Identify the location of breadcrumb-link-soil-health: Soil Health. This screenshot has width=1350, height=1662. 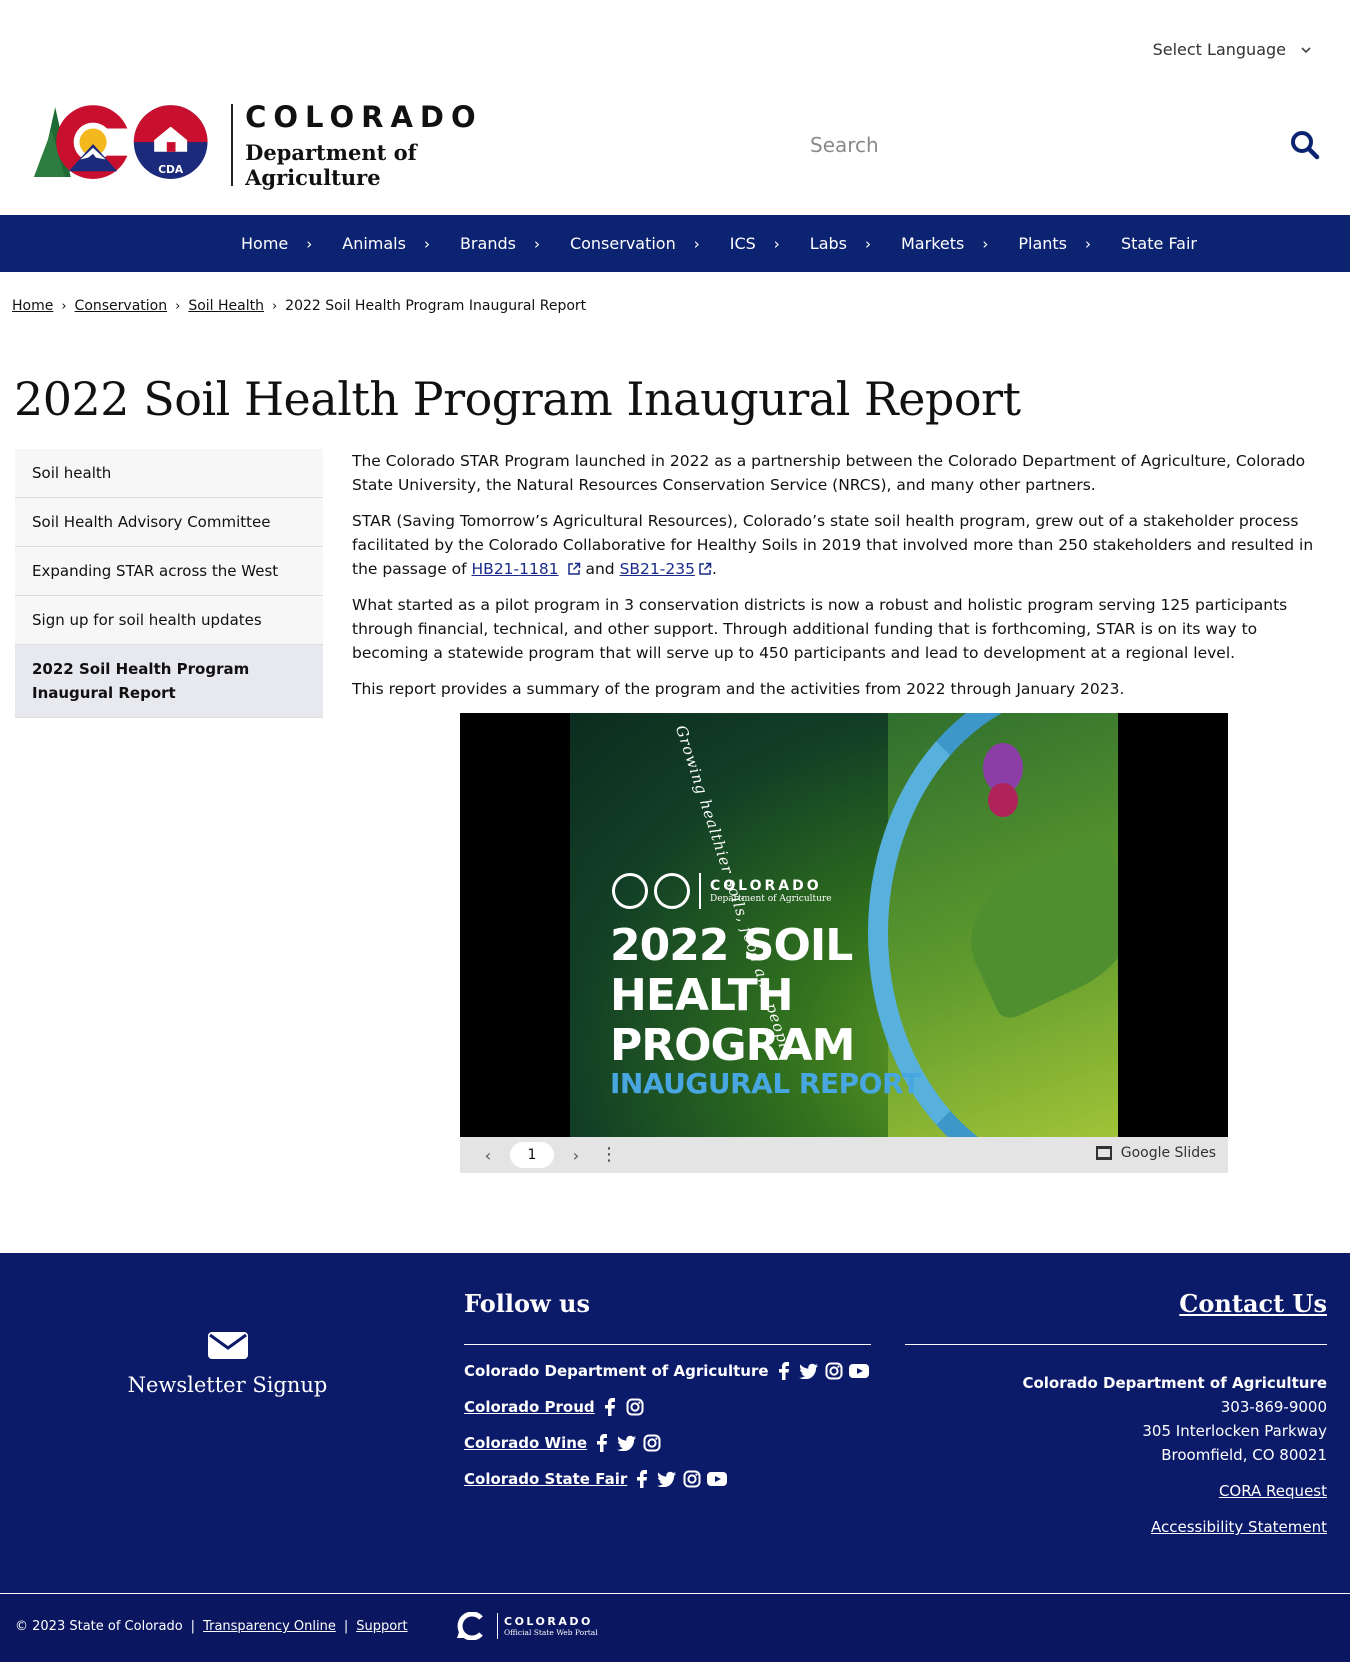
(226, 306).